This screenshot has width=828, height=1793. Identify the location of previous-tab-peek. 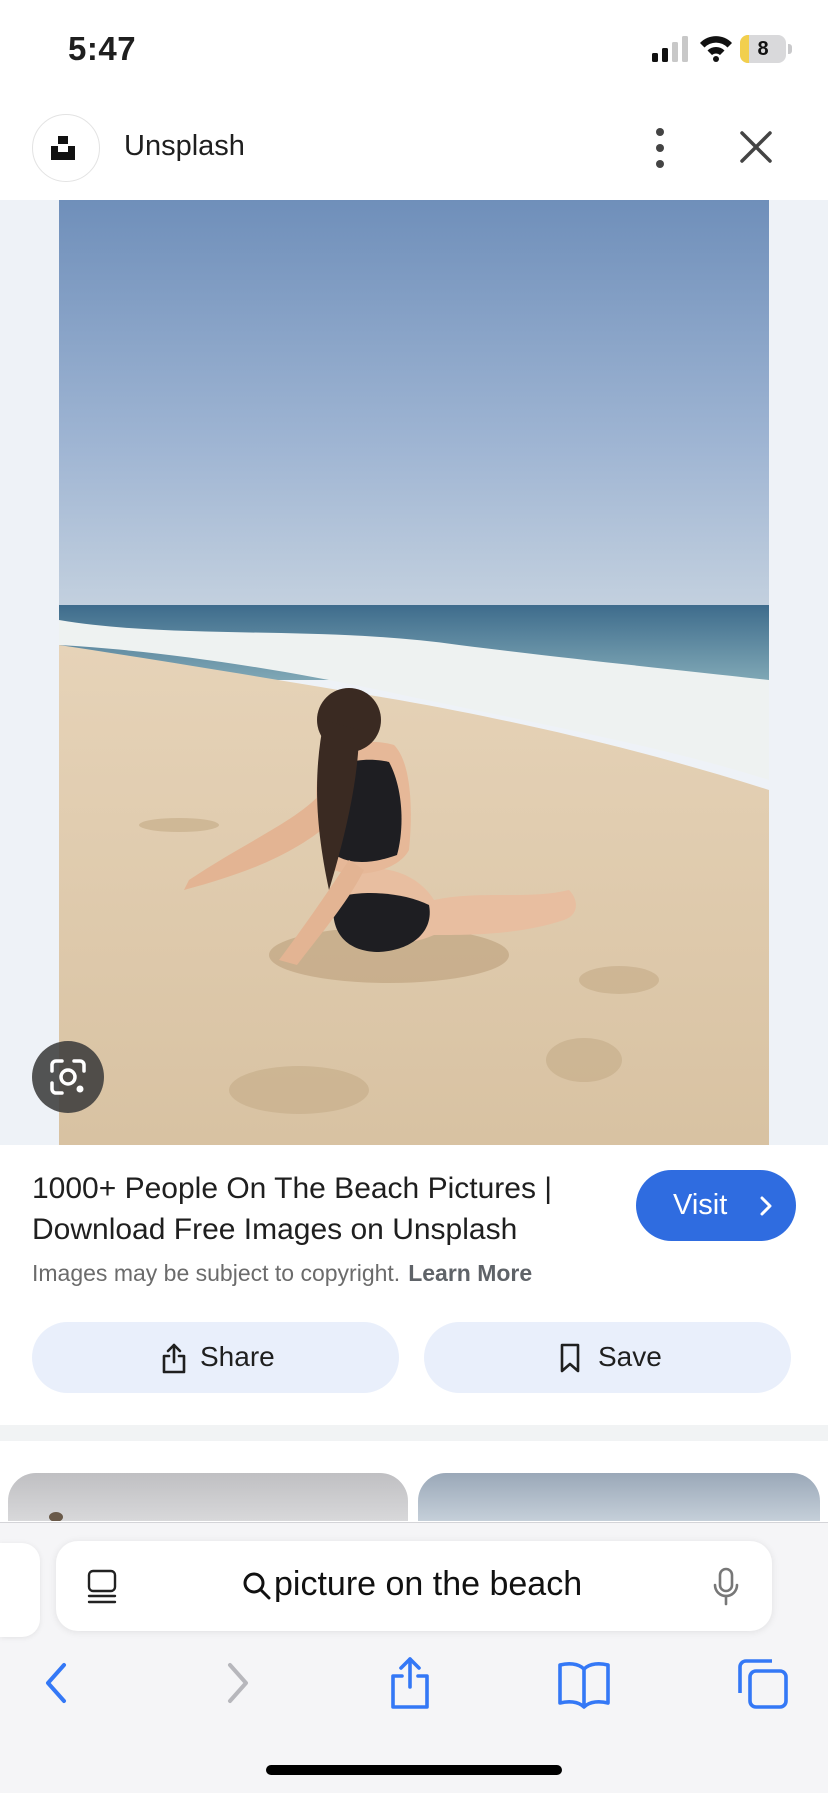
(20, 1590).